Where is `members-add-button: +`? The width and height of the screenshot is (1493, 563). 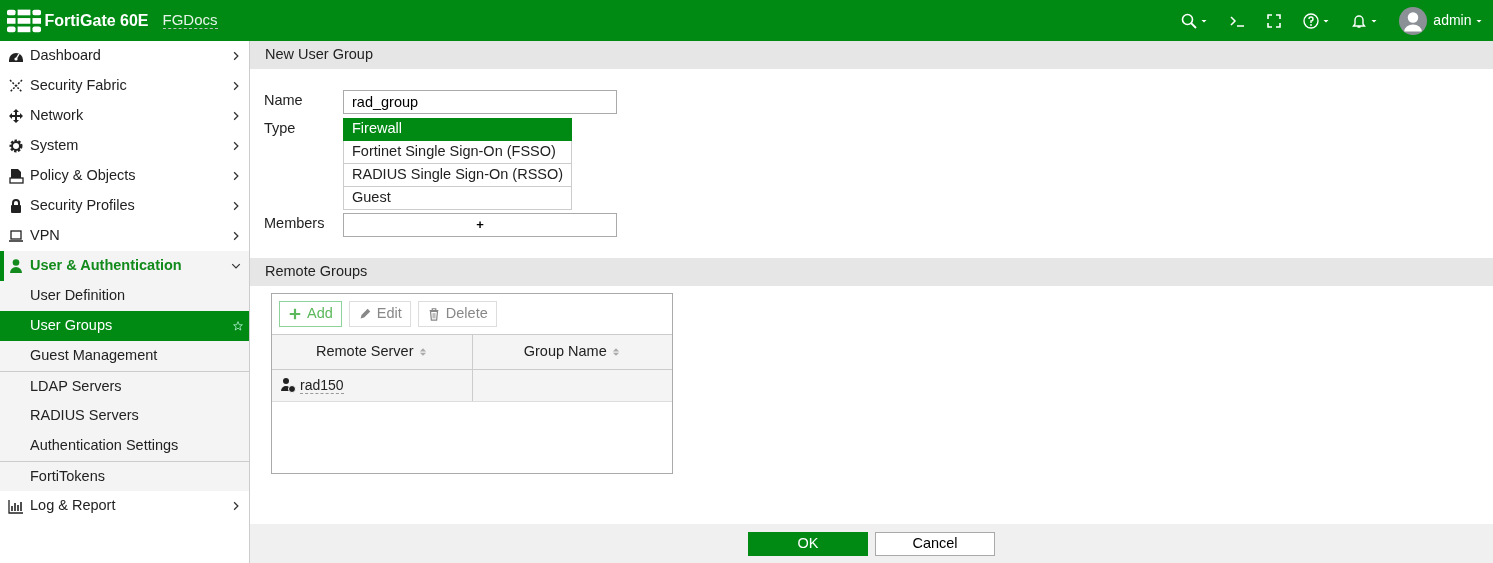
members-add-button: + is located at coordinates (480, 225).